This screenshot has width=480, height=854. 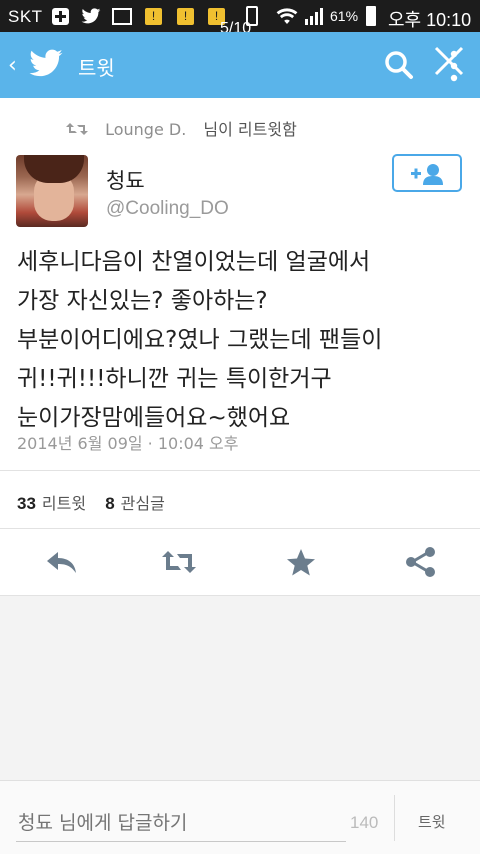 What do you see at coordinates (46, 64) in the screenshot?
I see `twitter-bird-icon` at bounding box center [46, 64].